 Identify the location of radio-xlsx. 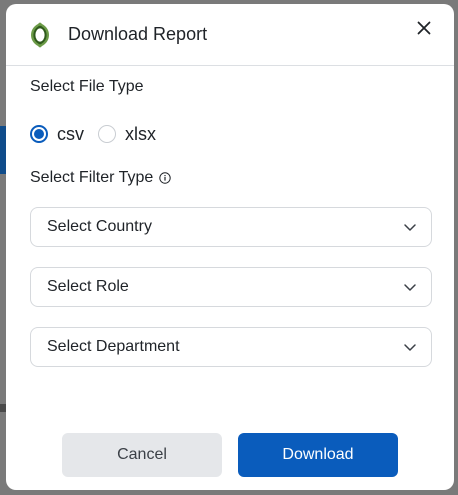
(107, 134).